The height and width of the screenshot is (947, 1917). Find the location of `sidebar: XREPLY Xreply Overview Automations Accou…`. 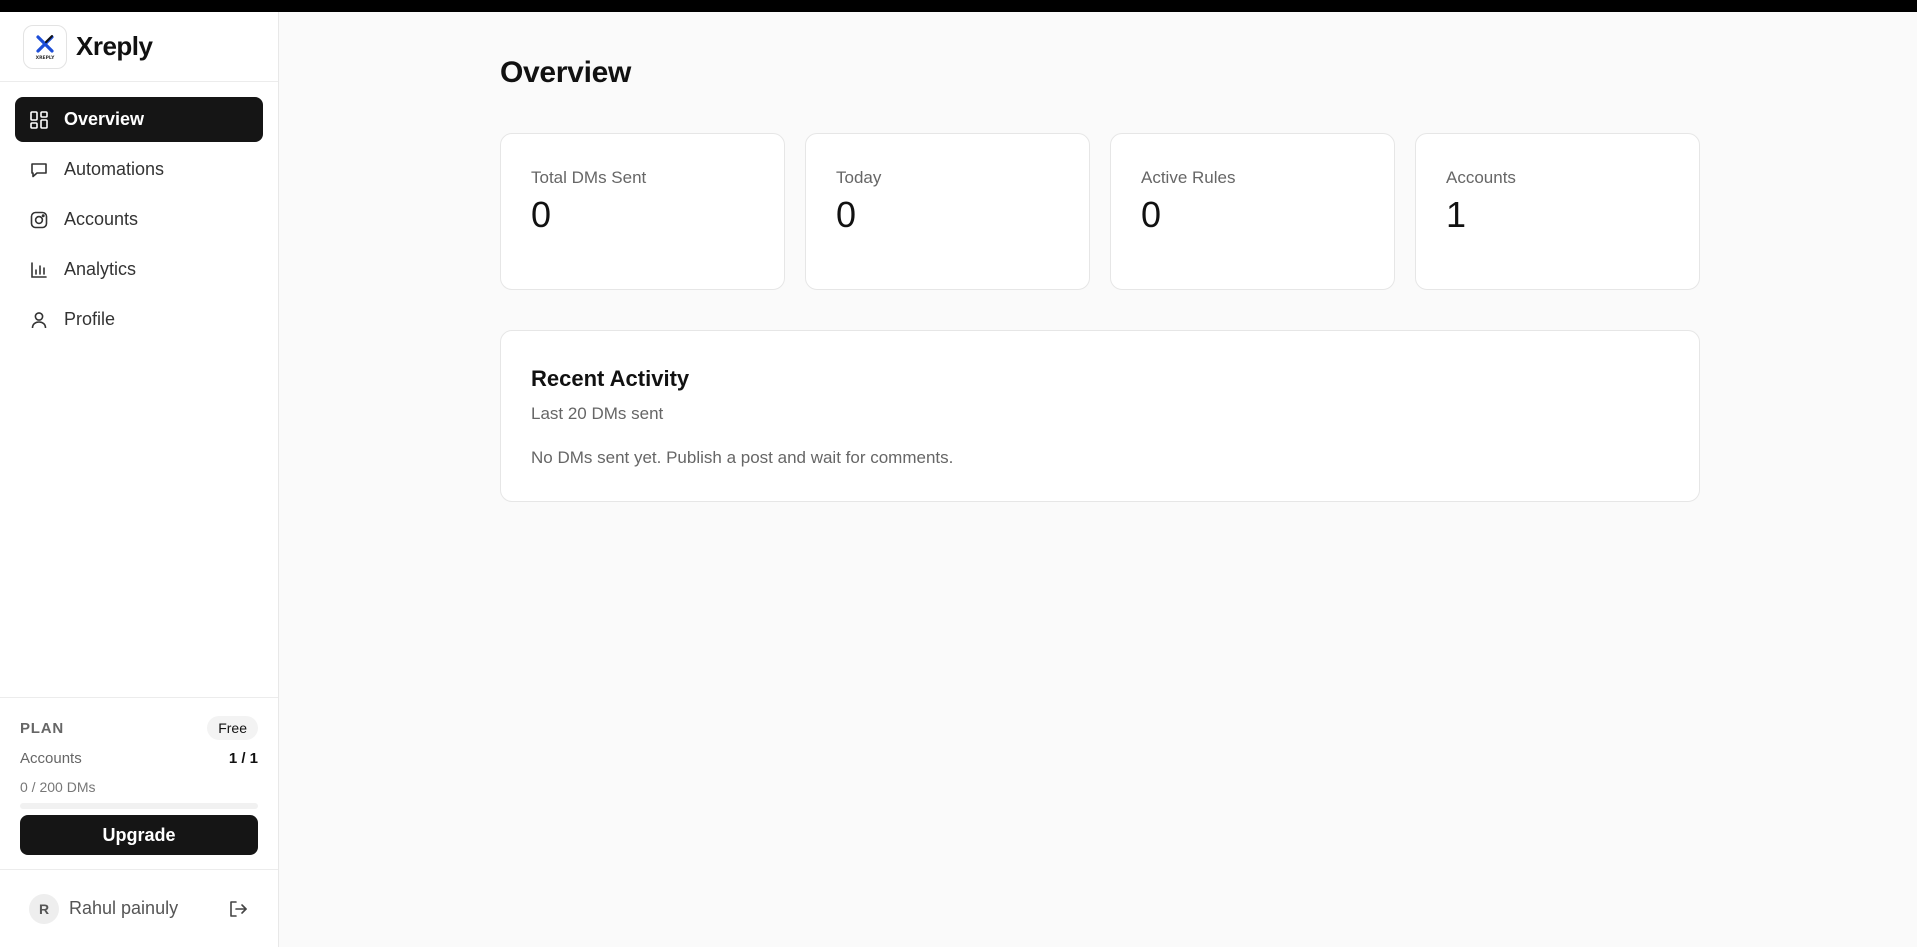

sidebar: XREPLY Xreply Overview Automations Accou… is located at coordinates (139, 479).